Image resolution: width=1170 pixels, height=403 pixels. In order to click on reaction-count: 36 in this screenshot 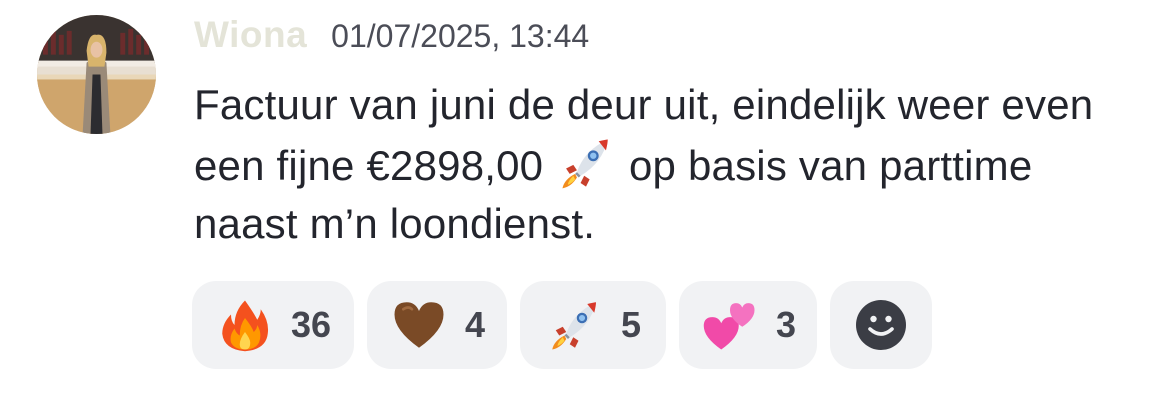, I will do `click(311, 324)`.